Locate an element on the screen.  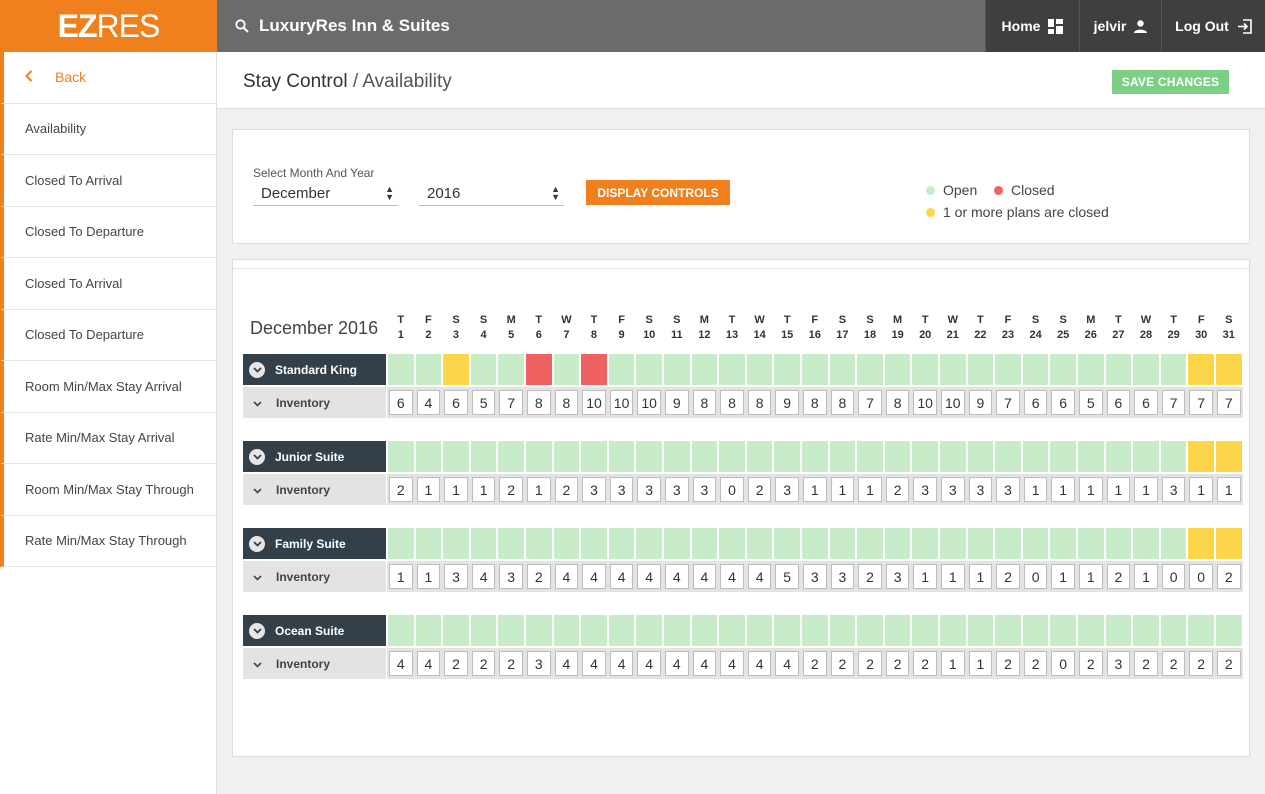
sidebar-item-room-min-max-stay-through: Room Min/Max Stay Through is located at coordinates (108, 490).